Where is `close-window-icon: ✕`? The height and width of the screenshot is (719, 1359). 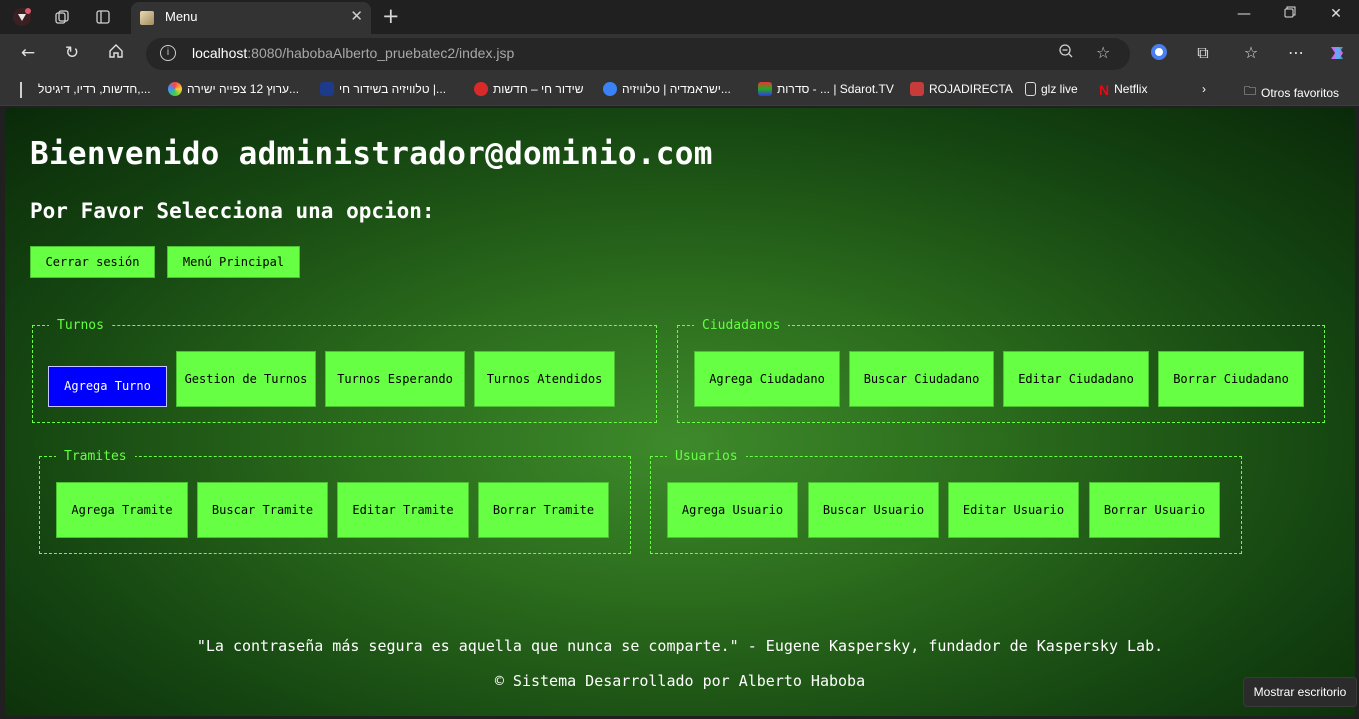 close-window-icon: ✕ is located at coordinates (1336, 14).